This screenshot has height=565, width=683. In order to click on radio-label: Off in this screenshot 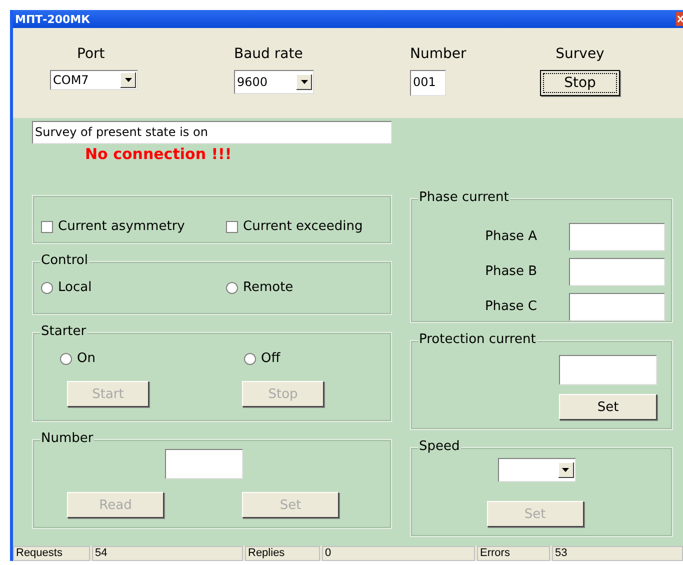, I will do `click(270, 358)`.